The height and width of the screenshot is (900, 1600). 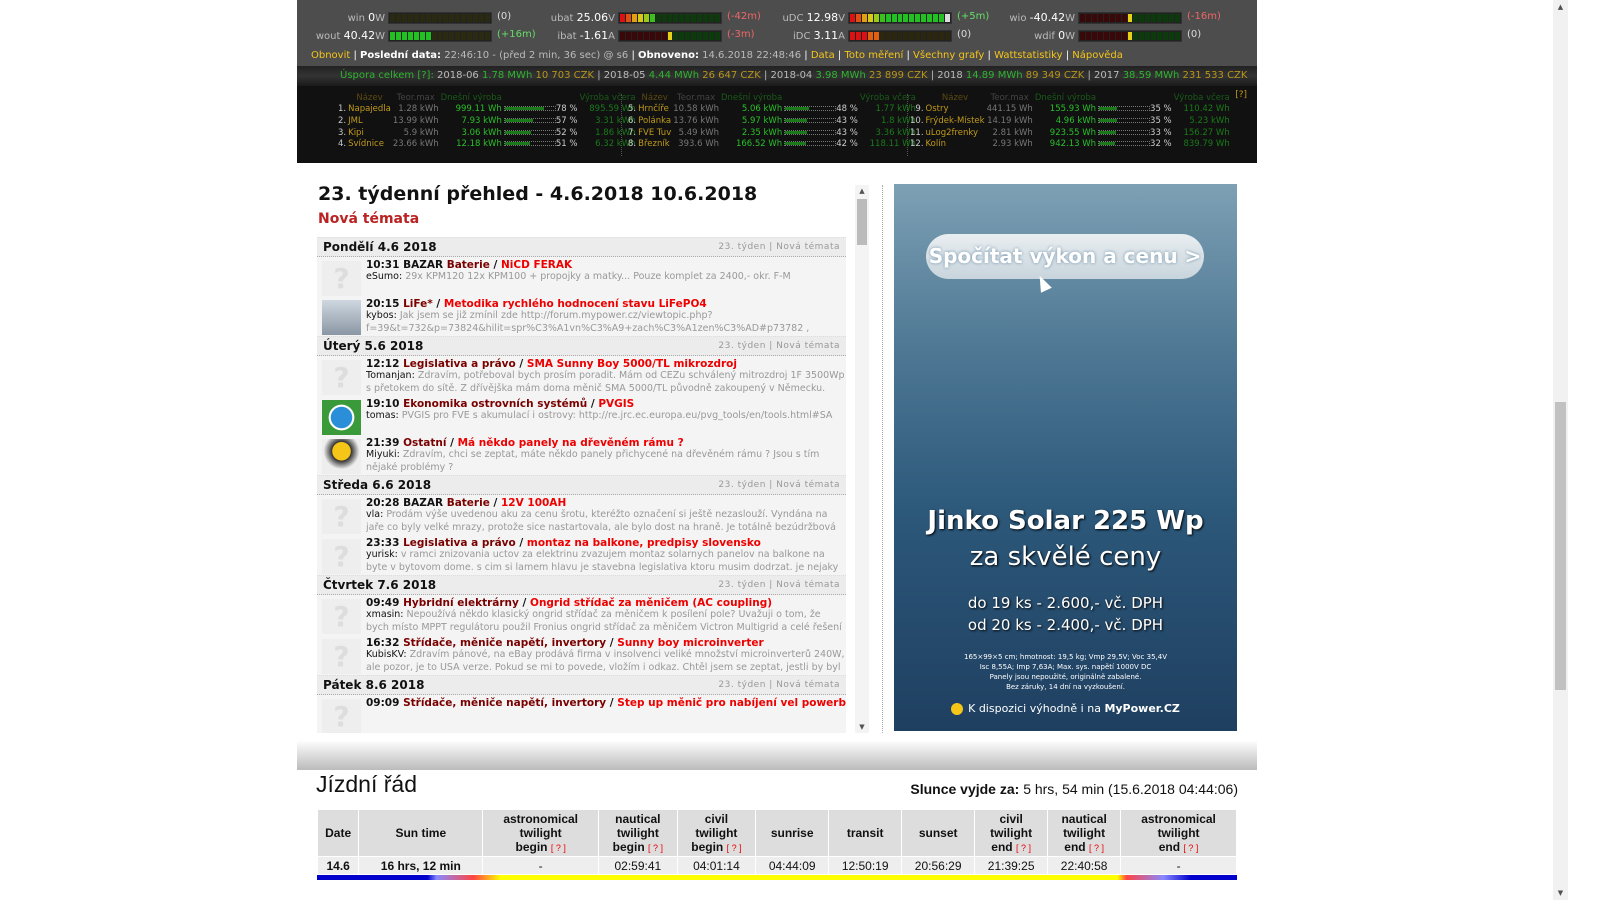 I want to click on topic-link: PVGIS, so click(x=616, y=404).